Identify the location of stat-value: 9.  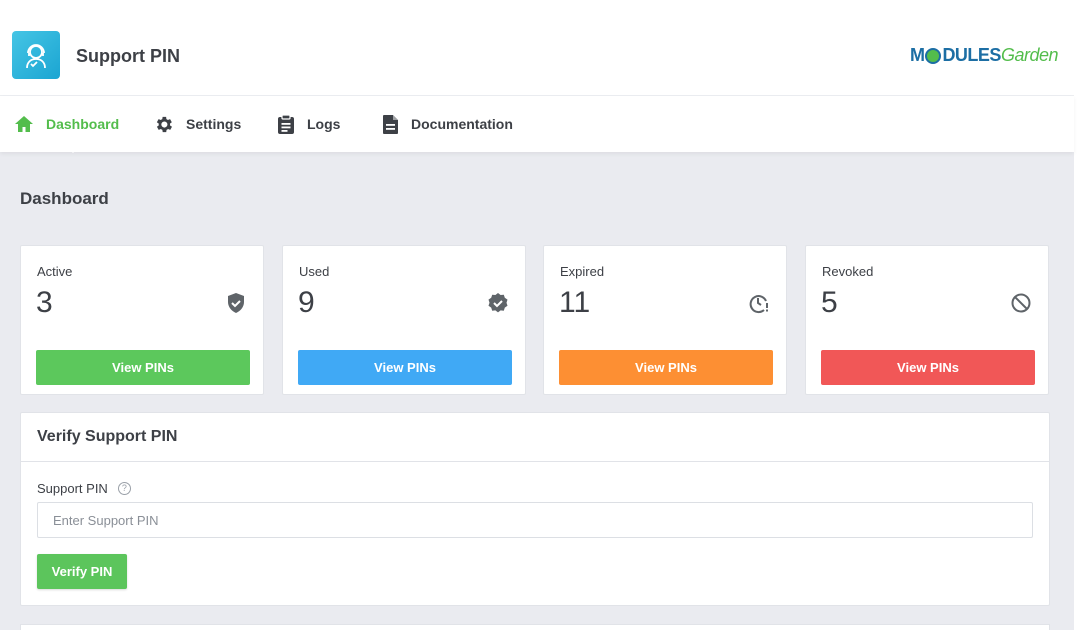
(306, 302).